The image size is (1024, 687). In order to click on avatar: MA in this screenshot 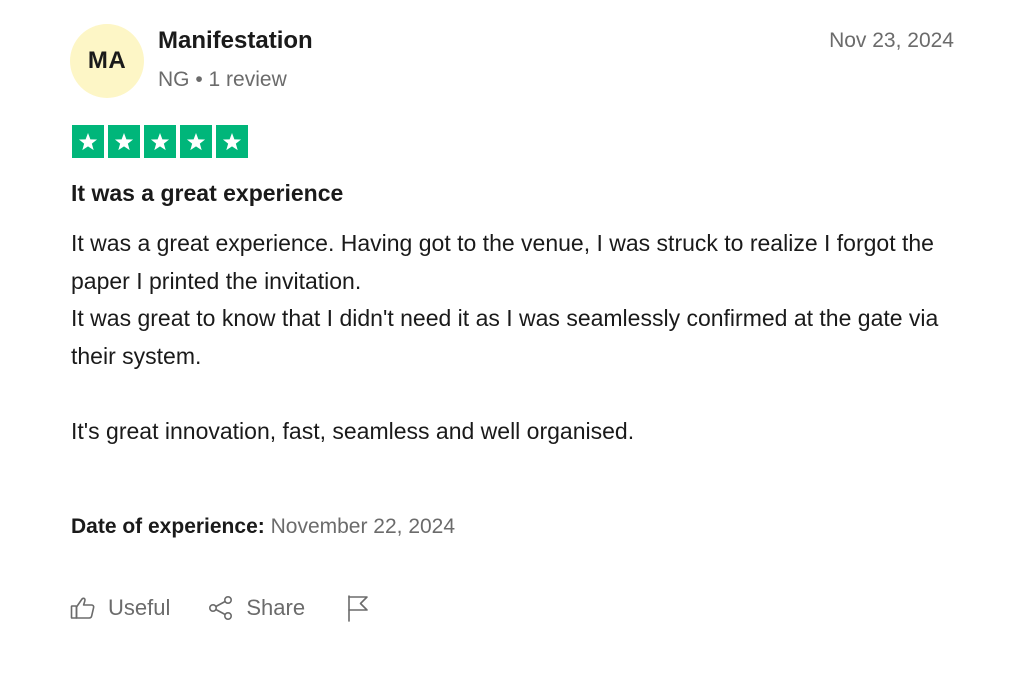, I will do `click(107, 61)`.